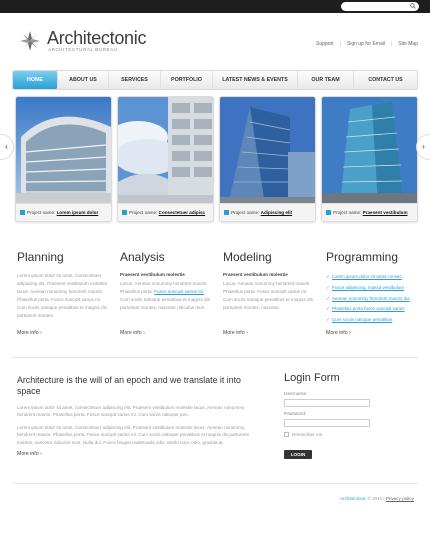 The image size is (430, 544). I want to click on nav-about-us: ABOUT US, so click(83, 80).